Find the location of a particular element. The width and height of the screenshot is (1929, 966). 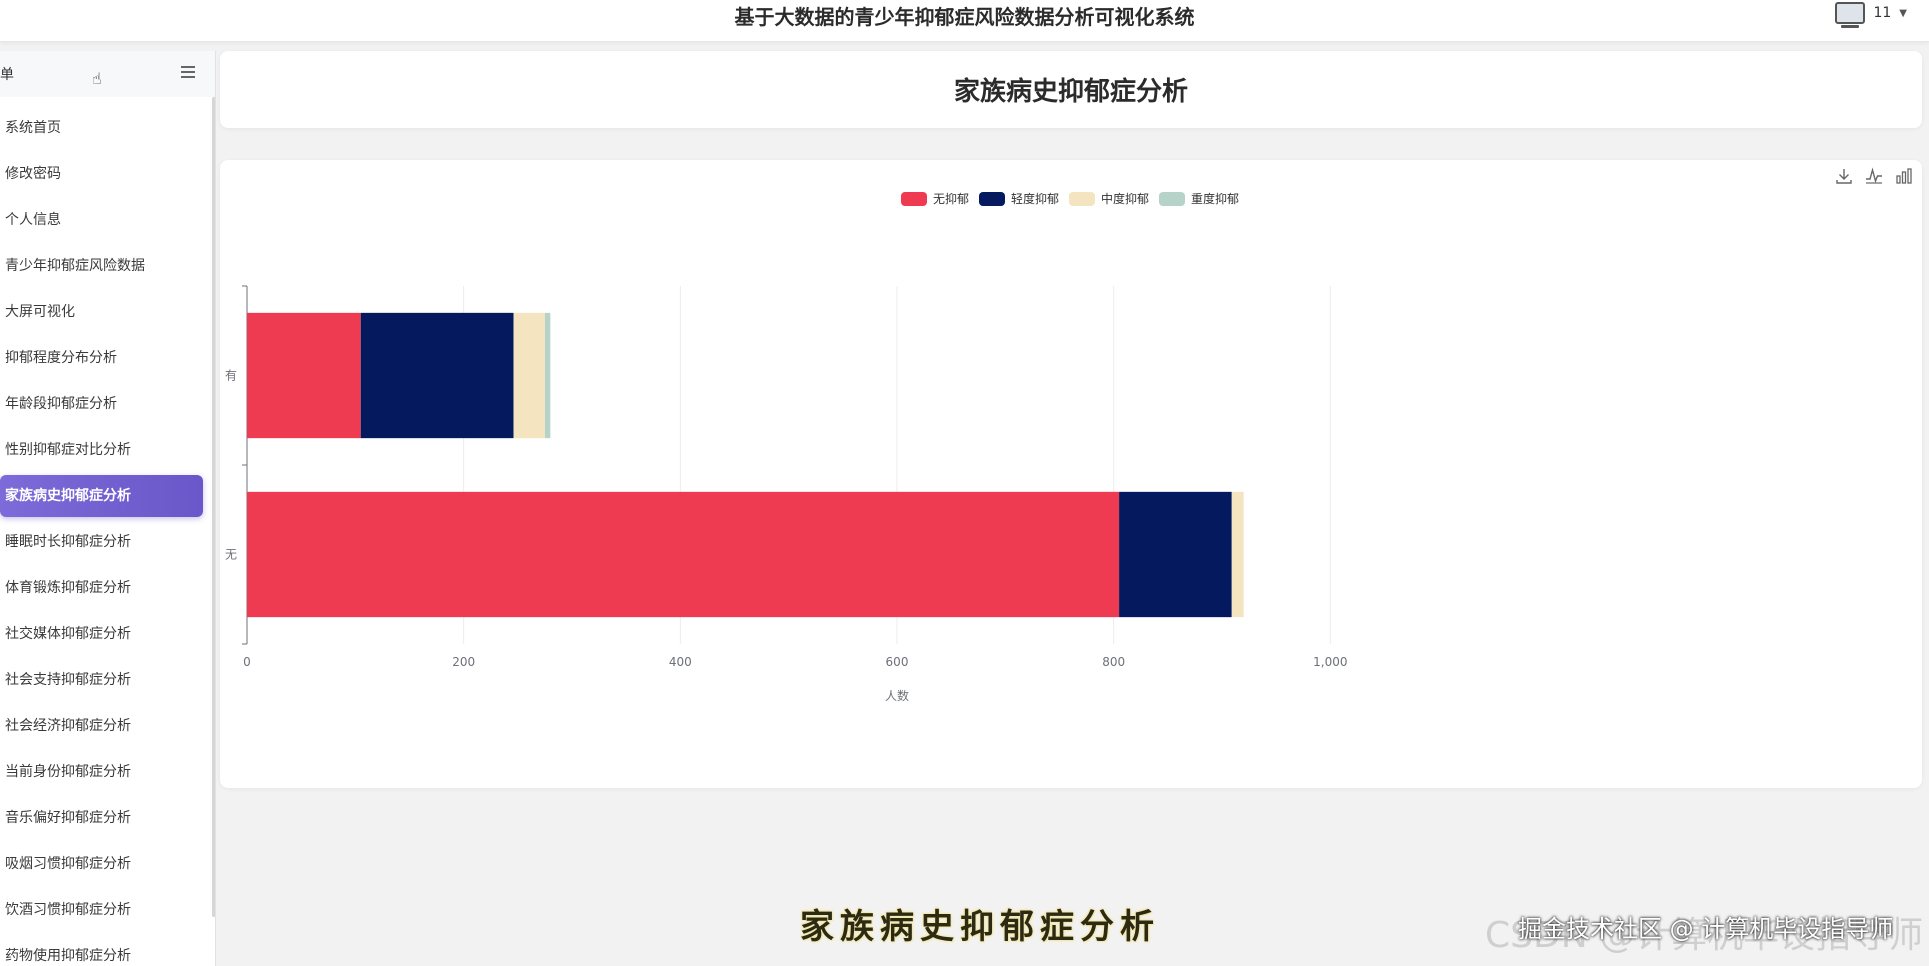

x-axis-title: 人数 is located at coordinates (897, 695).